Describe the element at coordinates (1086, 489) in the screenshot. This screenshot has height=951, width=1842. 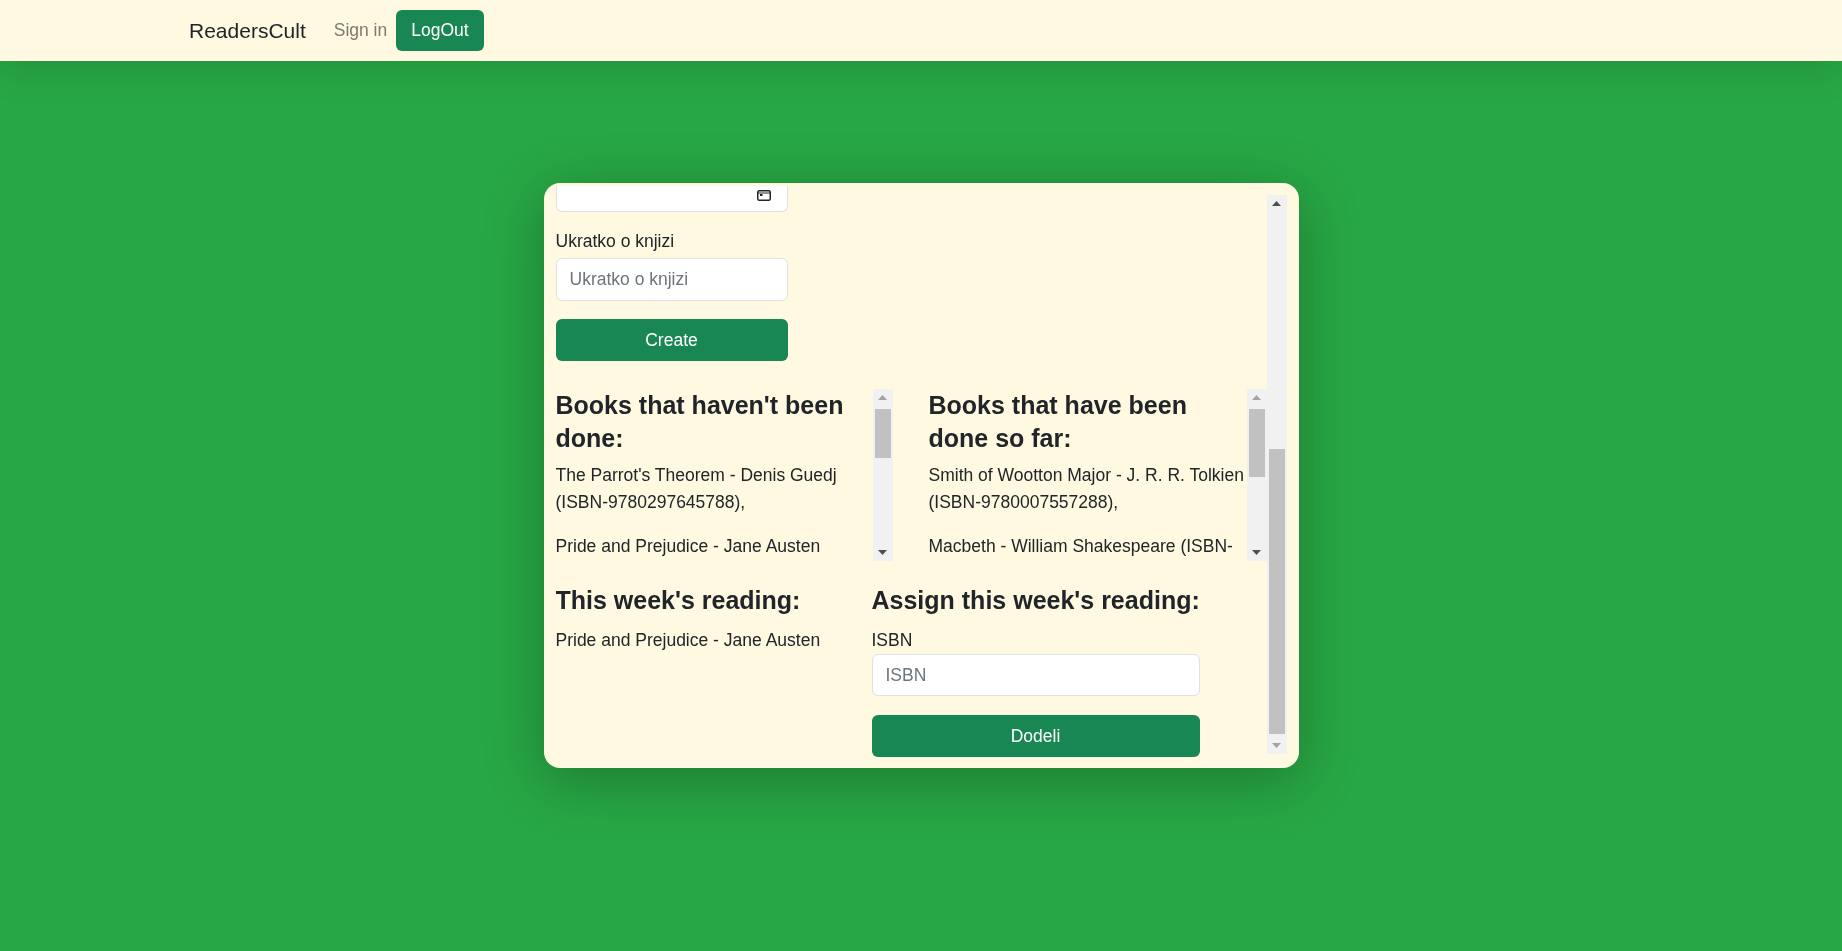
I see `book-entry: Smith of Wootton Major - J. R. R. Tolkien (ISBN-9780007557288),` at that location.